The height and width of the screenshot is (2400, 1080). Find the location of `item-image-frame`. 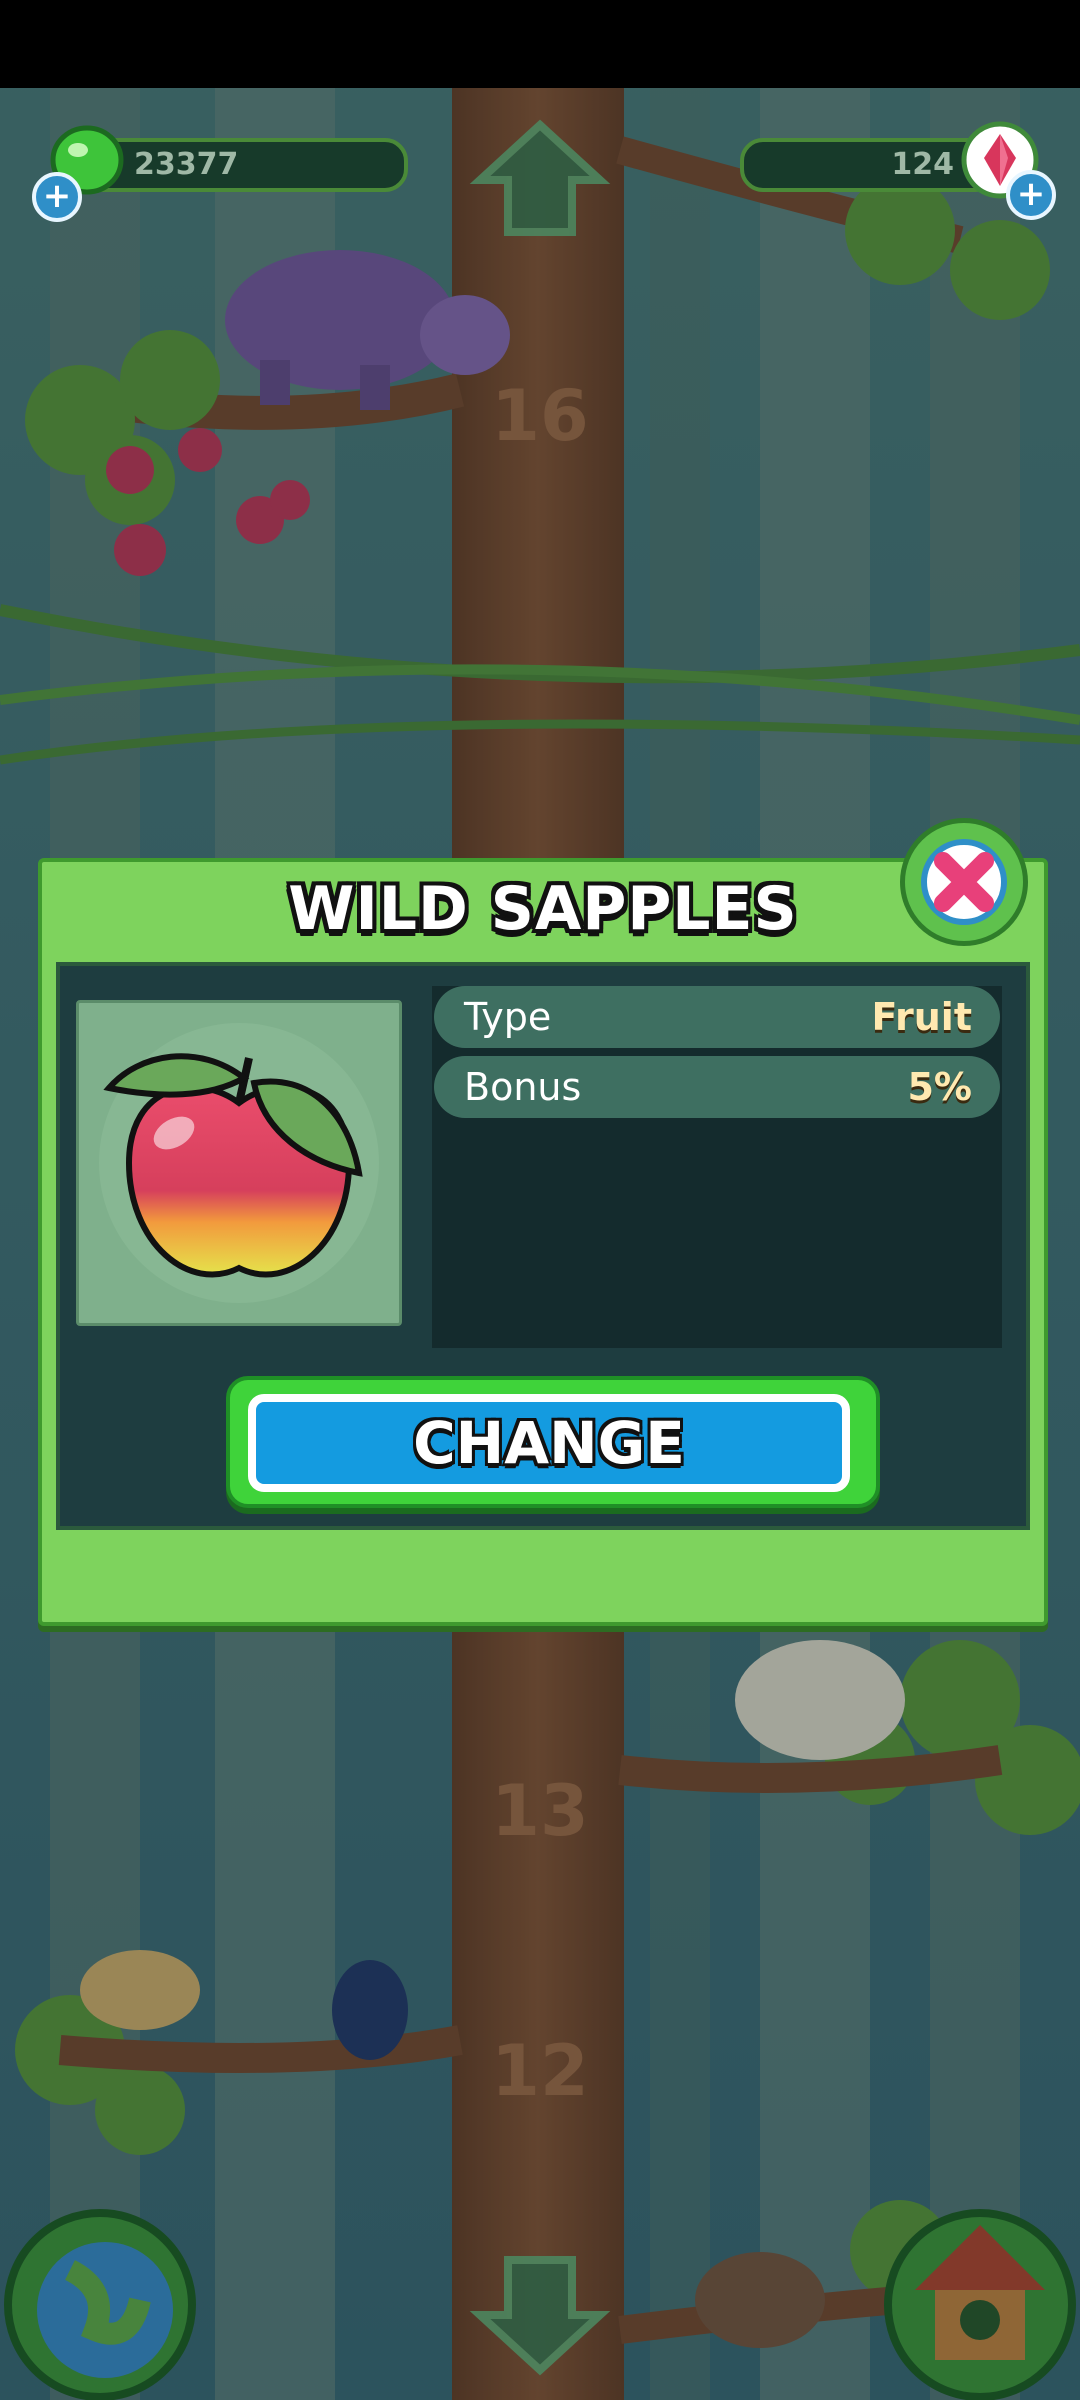

item-image-frame is located at coordinates (239, 1163).